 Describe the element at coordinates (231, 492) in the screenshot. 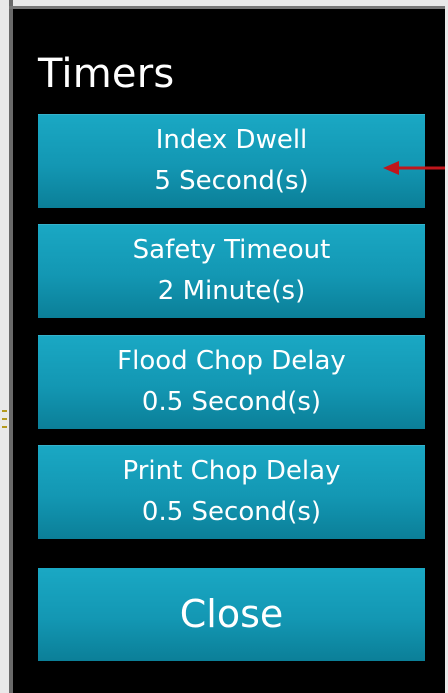

I see `print-chop-delay-button: Print Chop Delay 0.5 Second(s)` at that location.